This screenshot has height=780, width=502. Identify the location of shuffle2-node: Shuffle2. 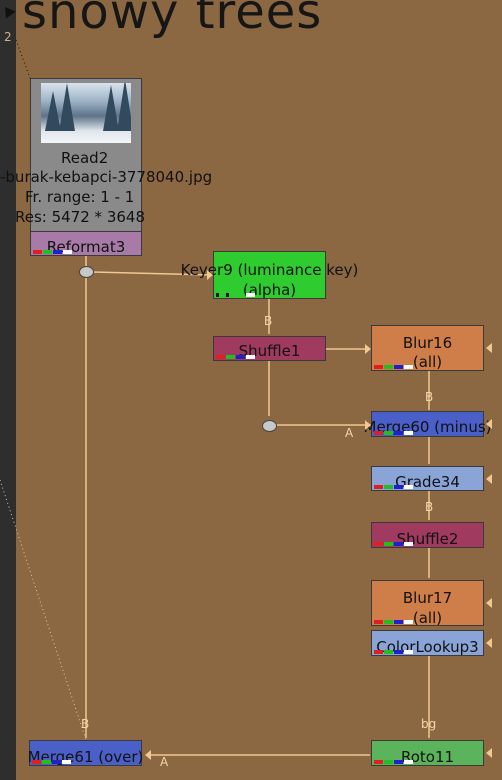
(427, 535).